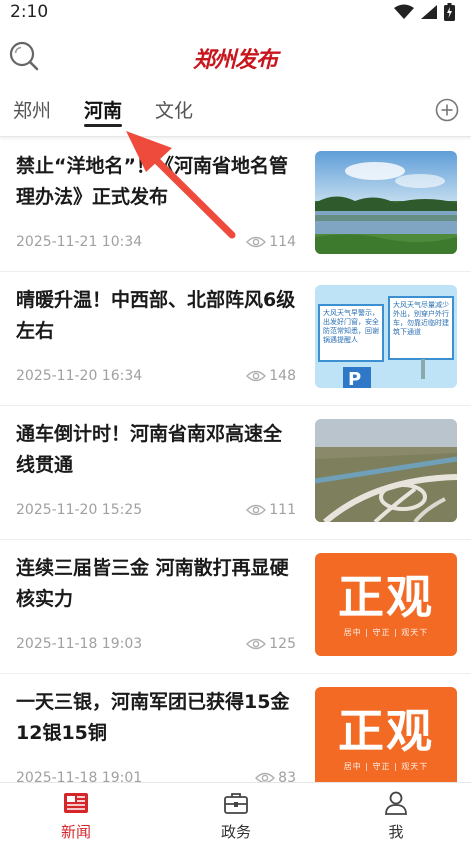  What do you see at coordinates (235, 111) in the screenshot?
I see `channel-tabs: 郑州 河南 文化` at bounding box center [235, 111].